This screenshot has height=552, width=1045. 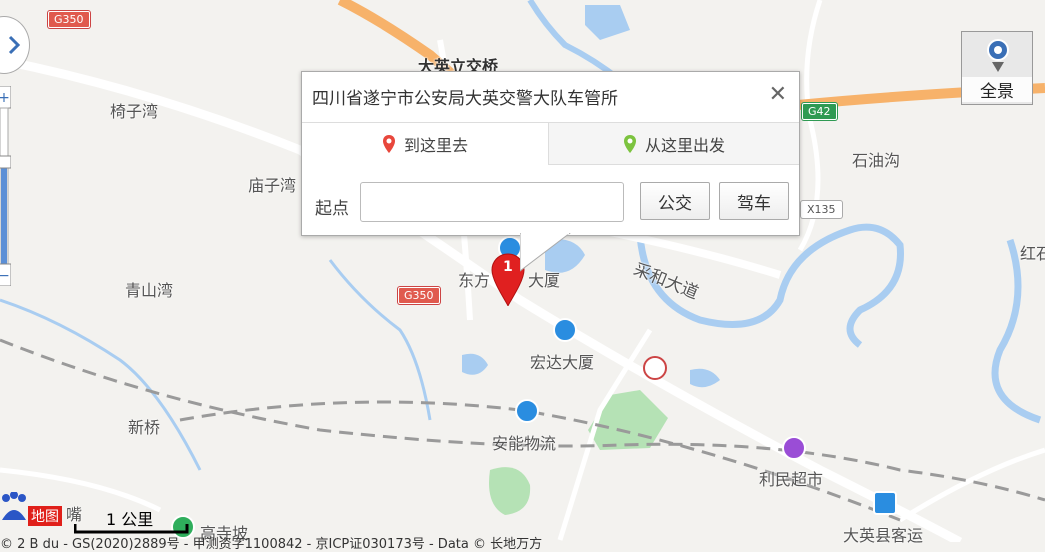 What do you see at coordinates (5, 276) in the screenshot?
I see `zoom-out-icon: −` at bounding box center [5, 276].